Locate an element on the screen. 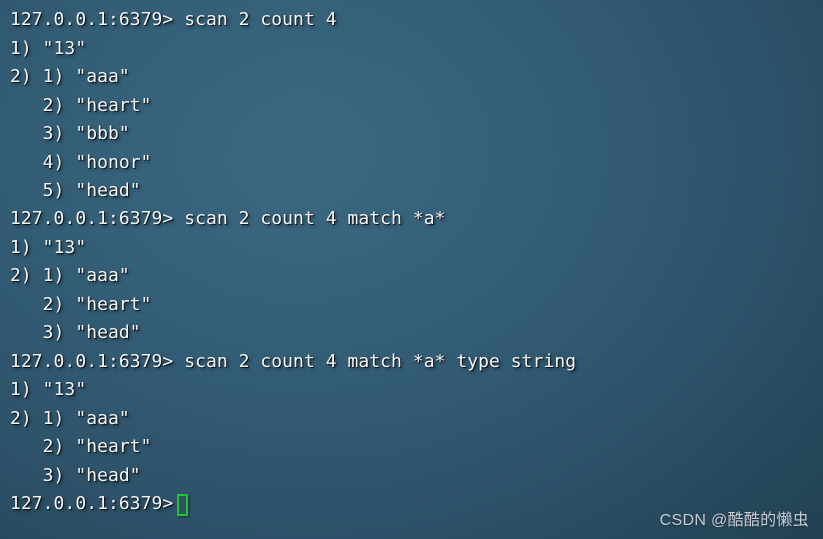 This screenshot has height=539, width=823. terminal-line-prompt: 127.0.0.1:6379> is located at coordinates (92, 503).